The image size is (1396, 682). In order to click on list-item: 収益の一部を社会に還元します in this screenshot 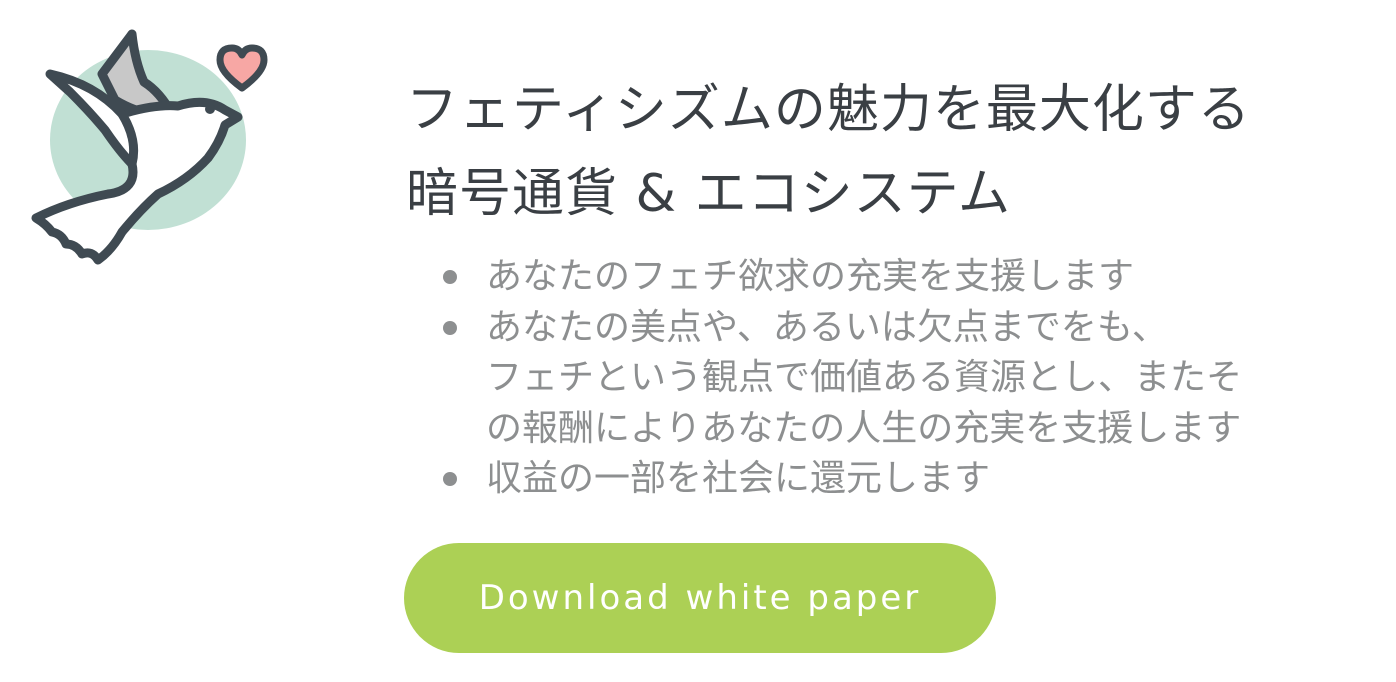, I will do `click(910, 479)`.